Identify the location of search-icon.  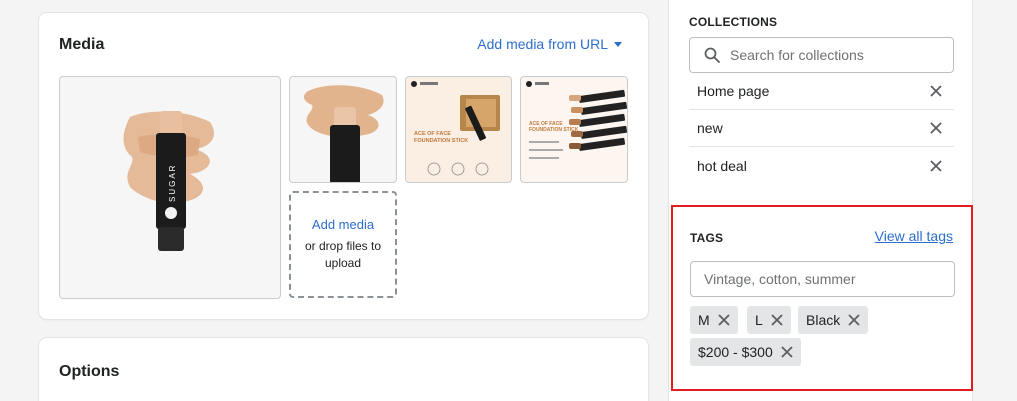
(712, 56).